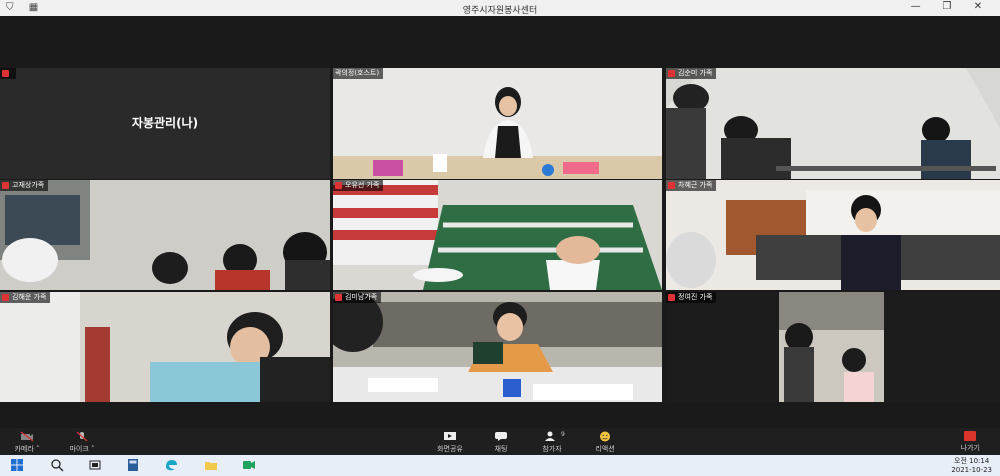 Image resolution: width=1000 pixels, height=476 pixels. I want to click on share-screen-button: 화면공유, so click(450, 442).